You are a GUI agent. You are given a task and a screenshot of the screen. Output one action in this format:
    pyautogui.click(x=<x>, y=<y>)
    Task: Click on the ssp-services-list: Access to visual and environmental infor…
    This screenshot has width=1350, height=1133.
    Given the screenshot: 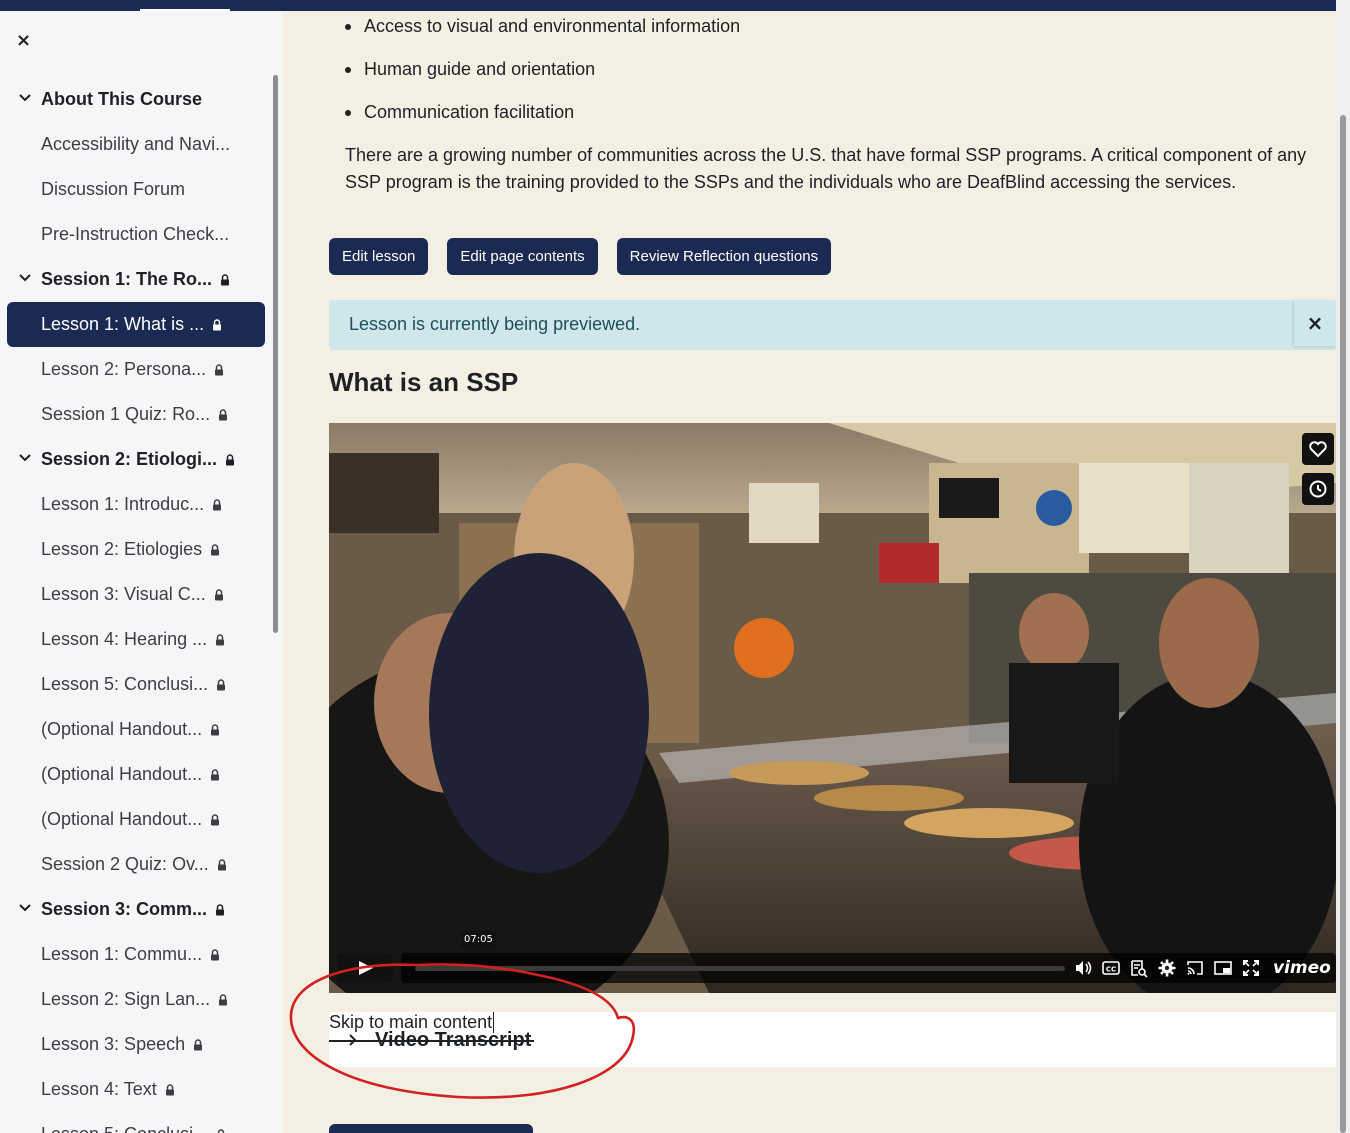 What is the action you would take?
    pyautogui.click(x=542, y=79)
    